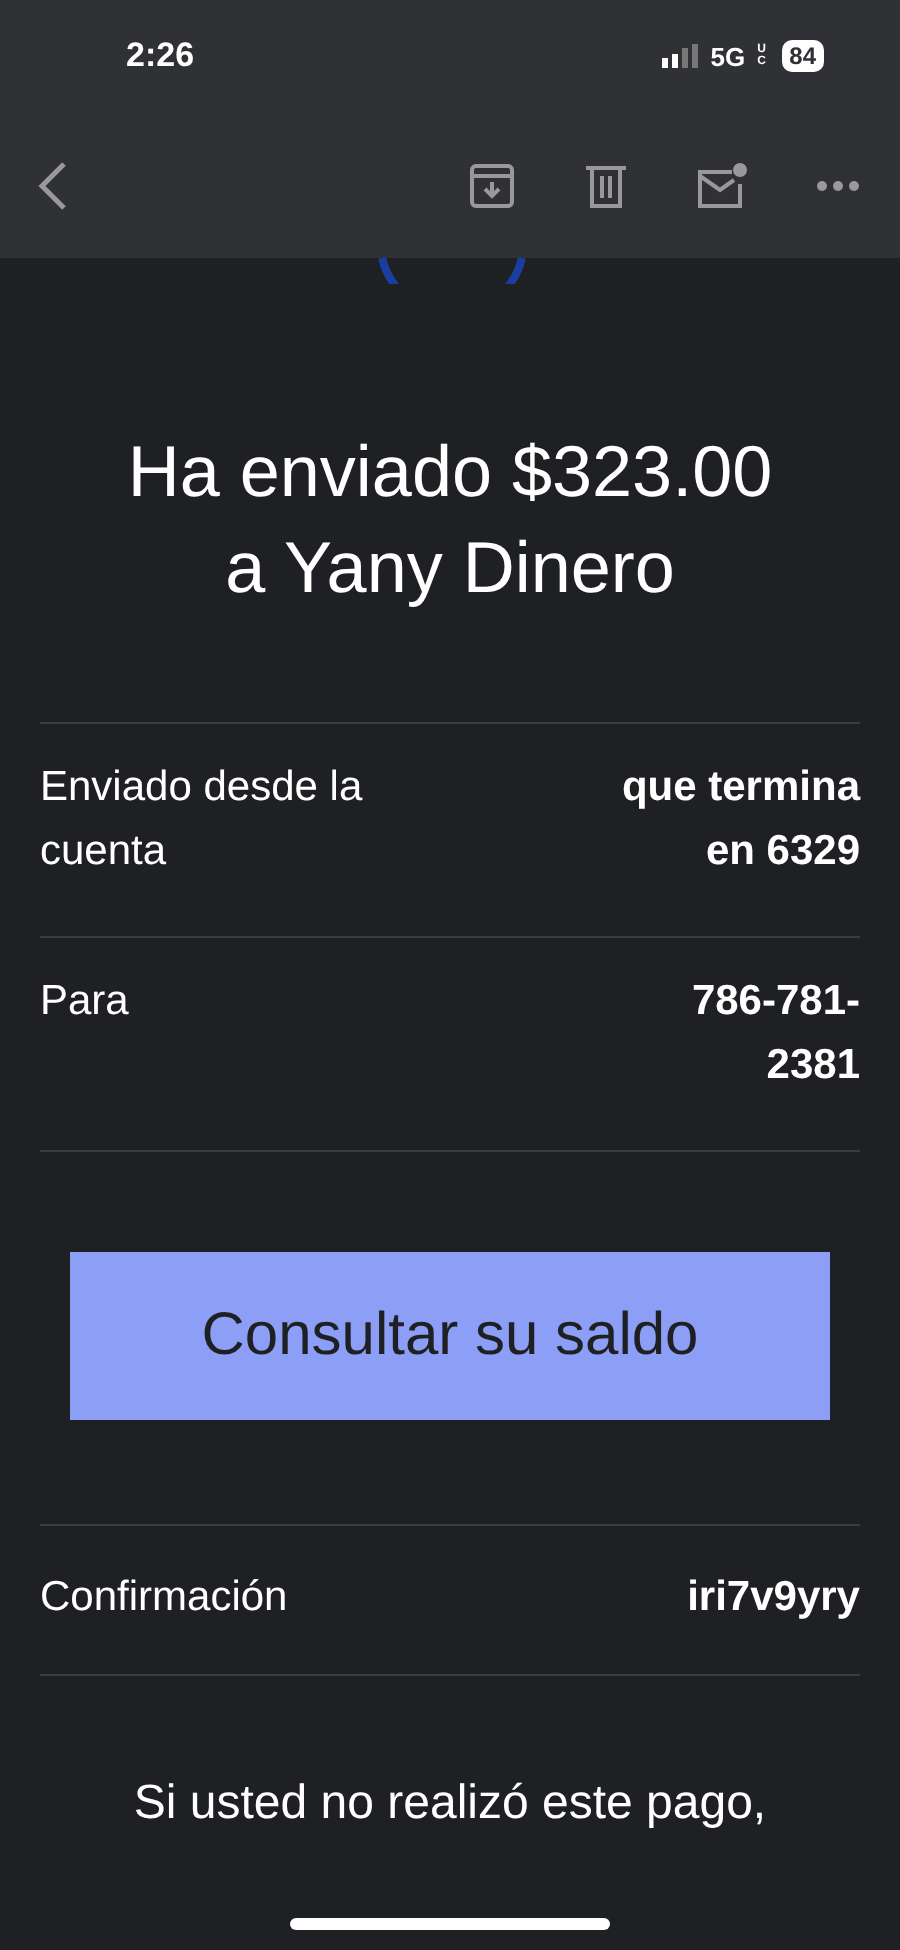 The width and height of the screenshot is (900, 1950). I want to click on confirmation-value: iri7v9yry, so click(773, 1598).